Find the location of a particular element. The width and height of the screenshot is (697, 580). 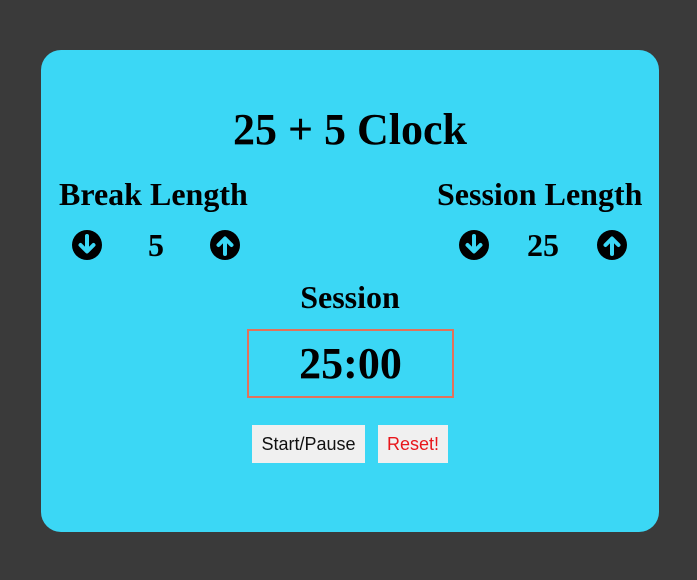

break-length-value: 5 is located at coordinates (156, 245).